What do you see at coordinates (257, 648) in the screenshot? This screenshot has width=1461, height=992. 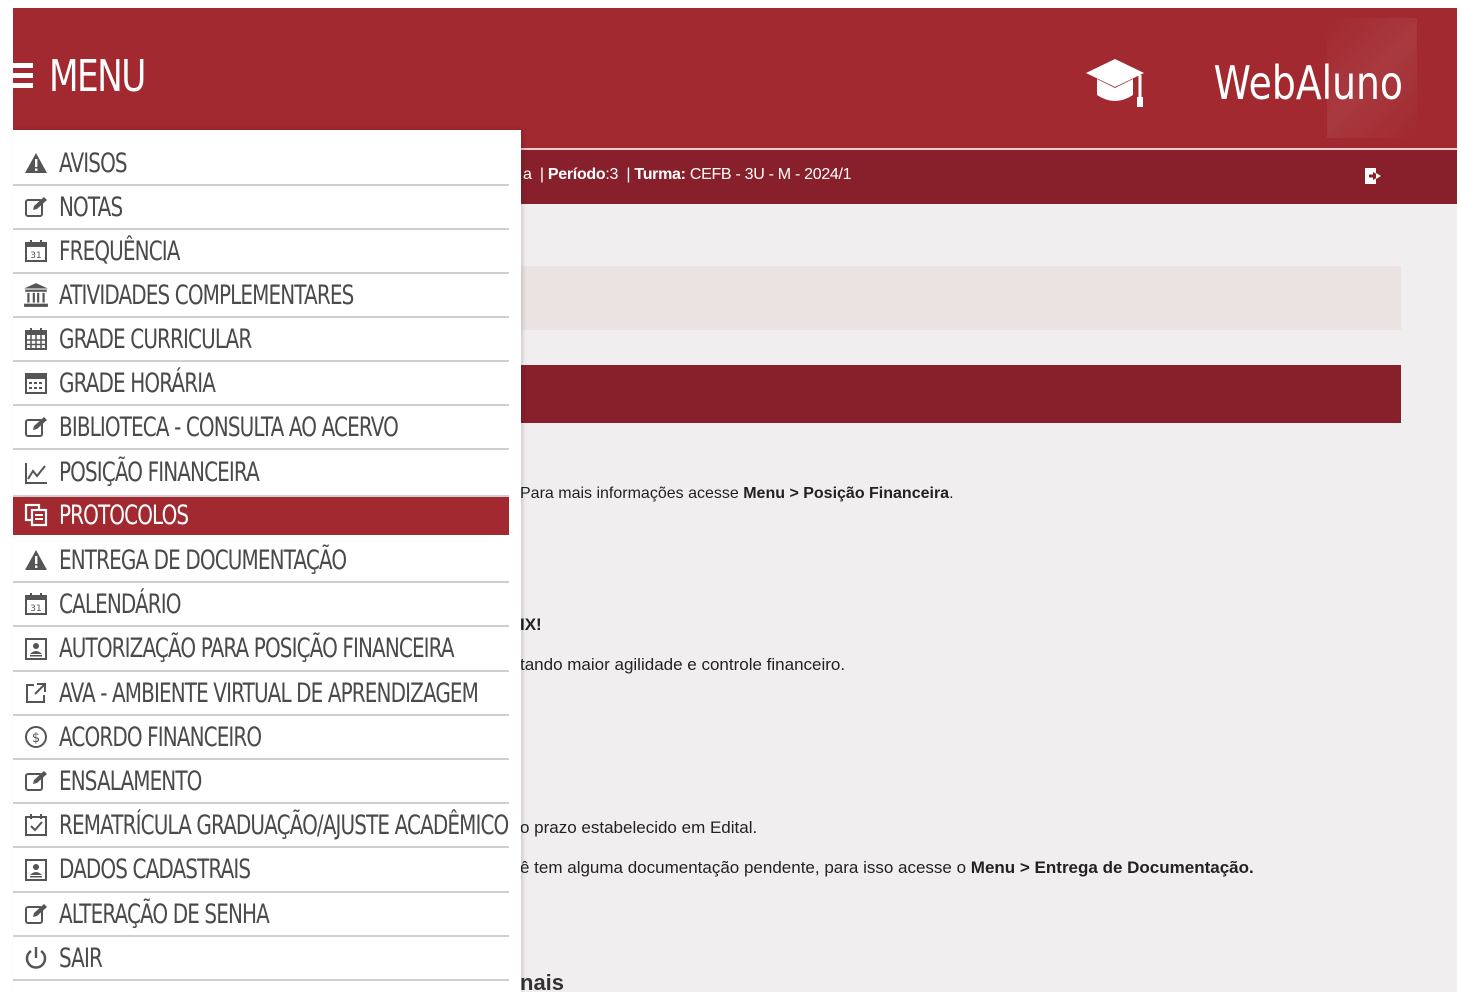 I see `sidebar-item-label: AUTORIZAÇÃO PARA POSIÇÃO FINANCEIRA` at bounding box center [257, 648].